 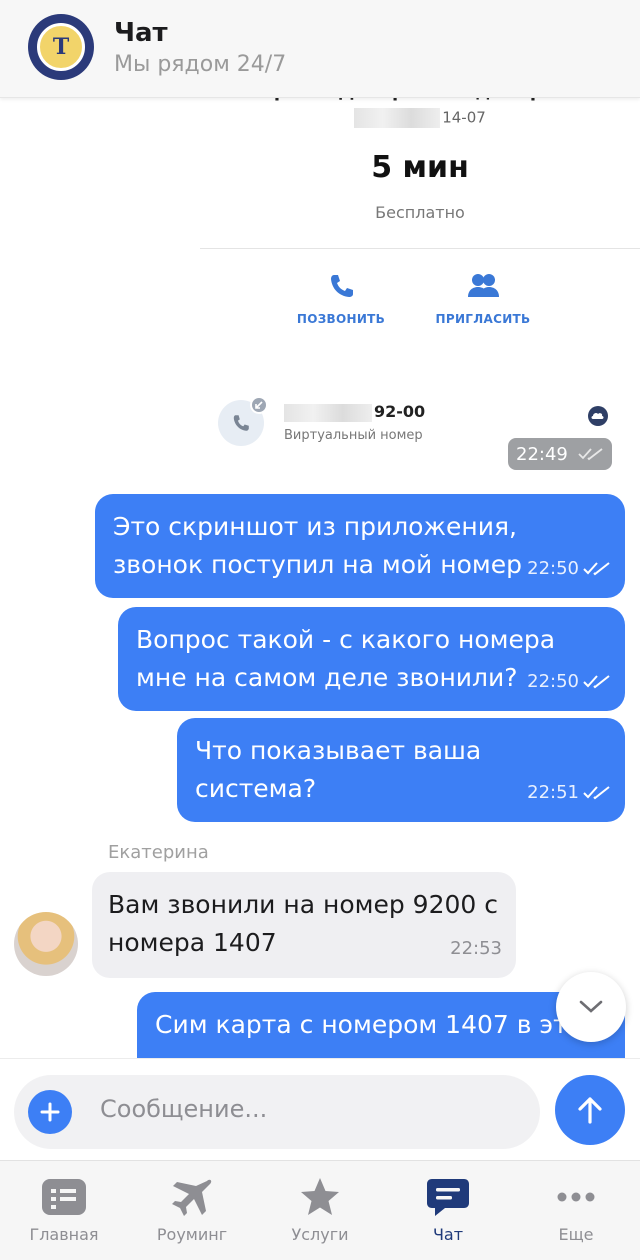 What do you see at coordinates (192, 1197) in the screenshot?
I see `plane-icon` at bounding box center [192, 1197].